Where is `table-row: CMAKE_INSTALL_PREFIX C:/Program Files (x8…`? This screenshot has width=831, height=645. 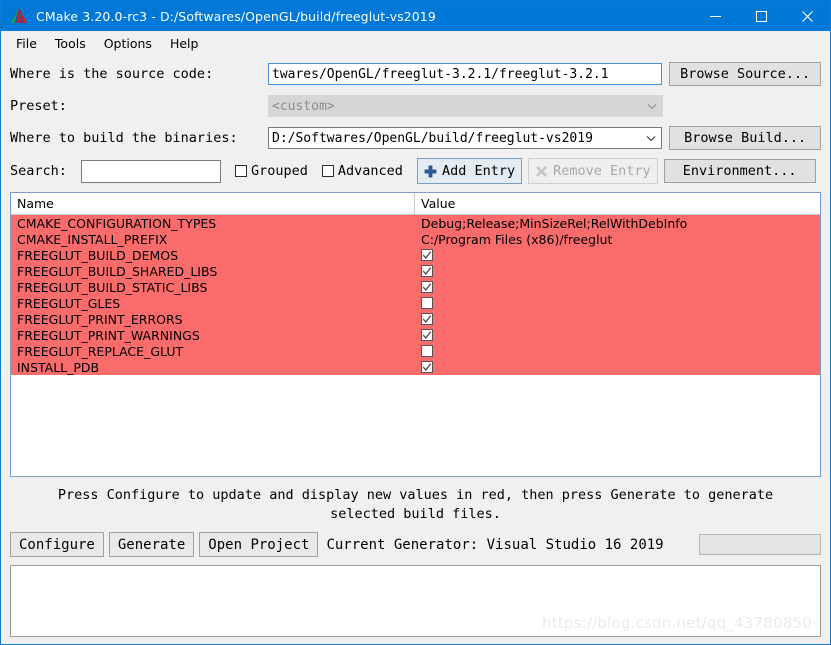
table-row: CMAKE_INSTALL_PREFIX C:/Program Files (x8… is located at coordinates (415, 239).